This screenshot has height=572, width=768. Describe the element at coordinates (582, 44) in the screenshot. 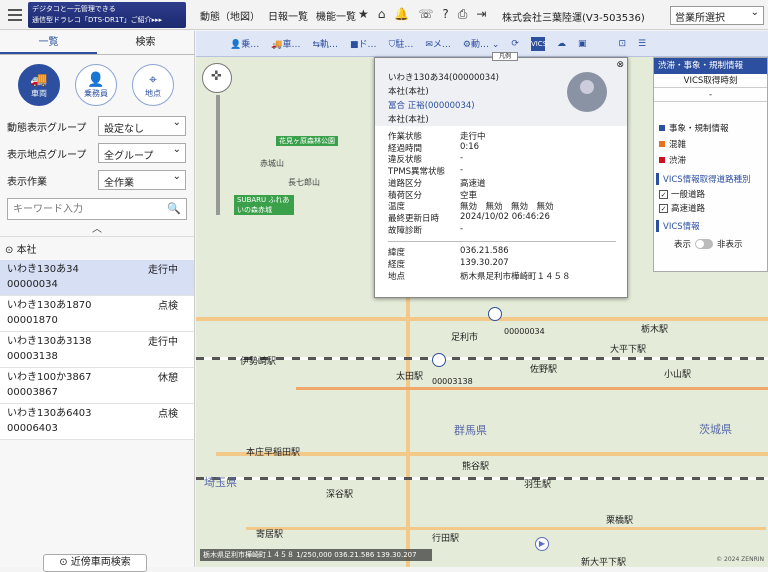

I see `layers-icon: ▣` at that location.